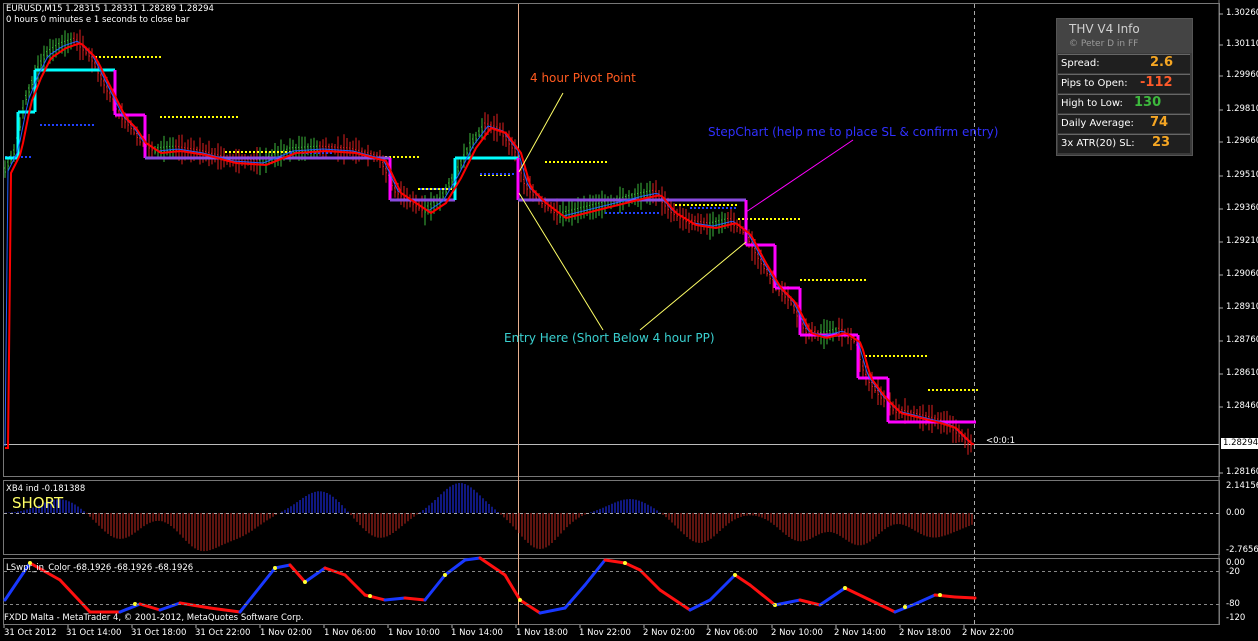 Image resolution: width=1258 pixels, height=641 pixels. Describe the element at coordinates (1080, 63) in the screenshot. I see `info-row-label: Spread:` at that location.